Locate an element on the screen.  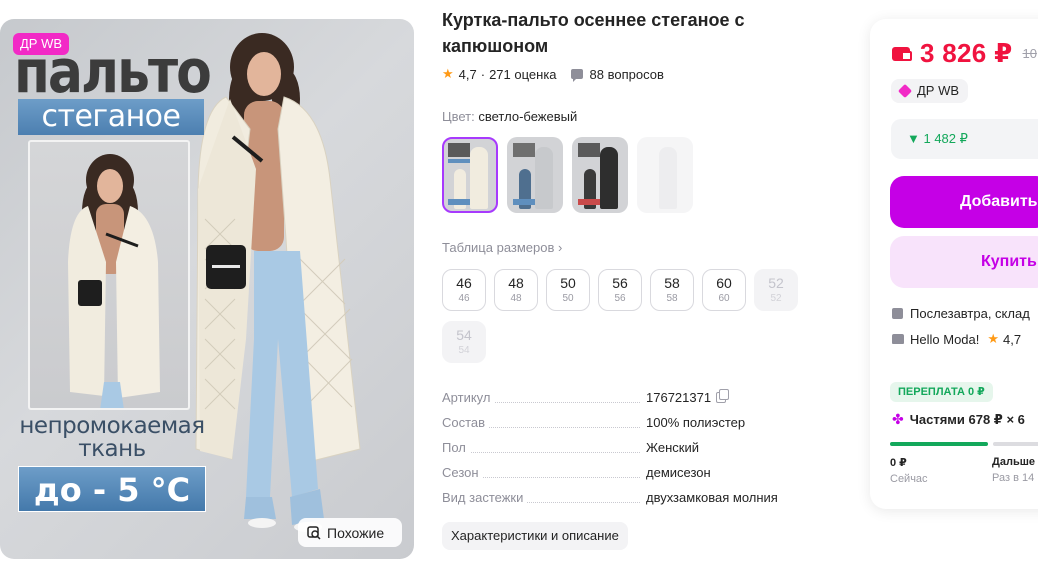
chevron-right-icon: › is located at coordinates (560, 247).